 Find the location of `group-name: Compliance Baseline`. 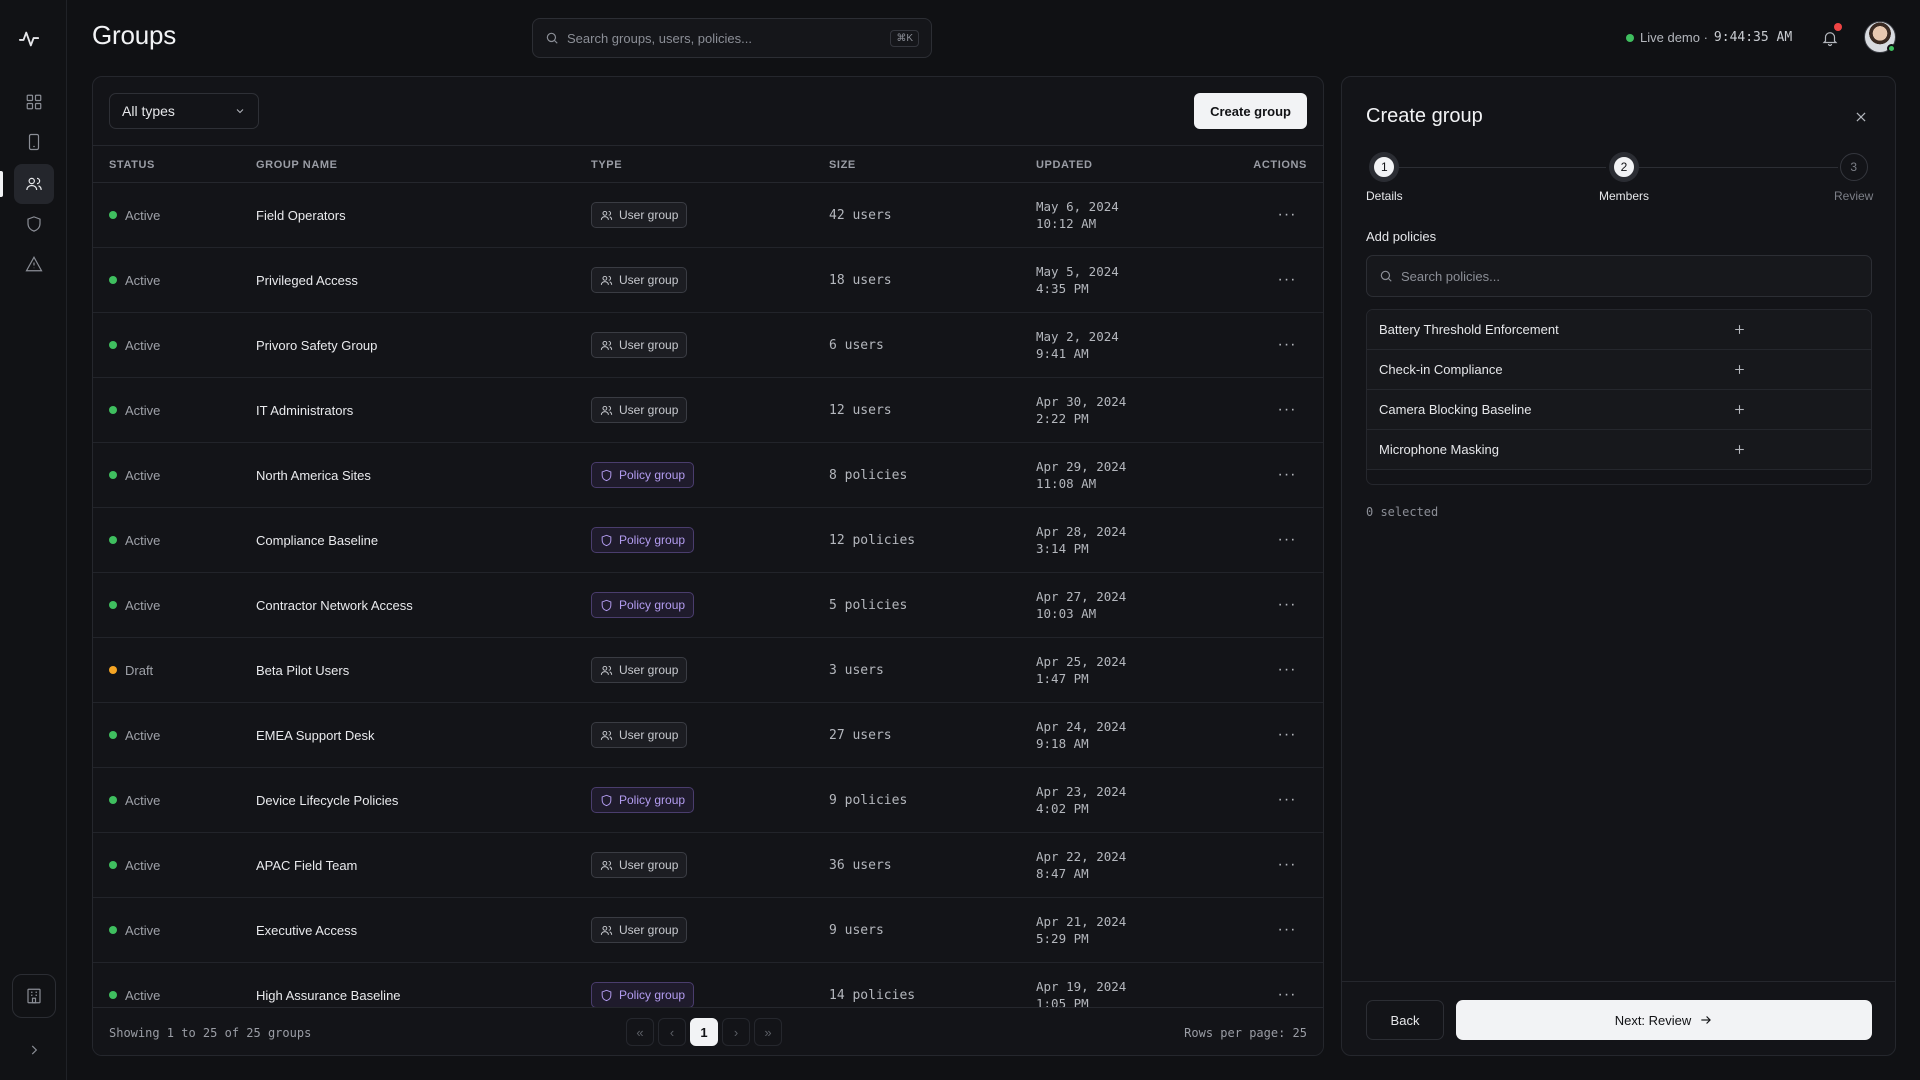

group-name: Compliance Baseline is located at coordinates (317, 540).